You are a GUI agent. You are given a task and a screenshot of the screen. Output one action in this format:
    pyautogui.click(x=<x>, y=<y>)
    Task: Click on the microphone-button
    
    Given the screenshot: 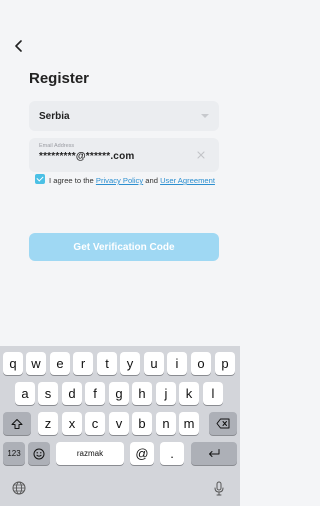 What is the action you would take?
    pyautogui.click(x=219, y=488)
    